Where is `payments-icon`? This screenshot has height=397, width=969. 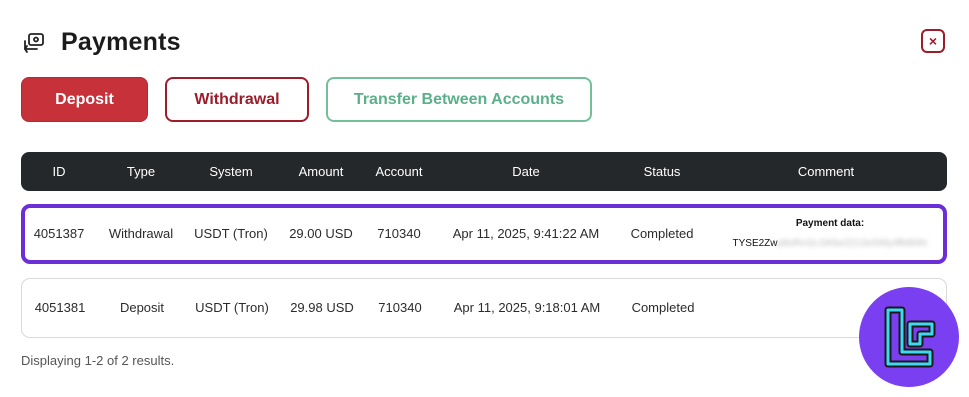
payments-icon is located at coordinates (34, 43).